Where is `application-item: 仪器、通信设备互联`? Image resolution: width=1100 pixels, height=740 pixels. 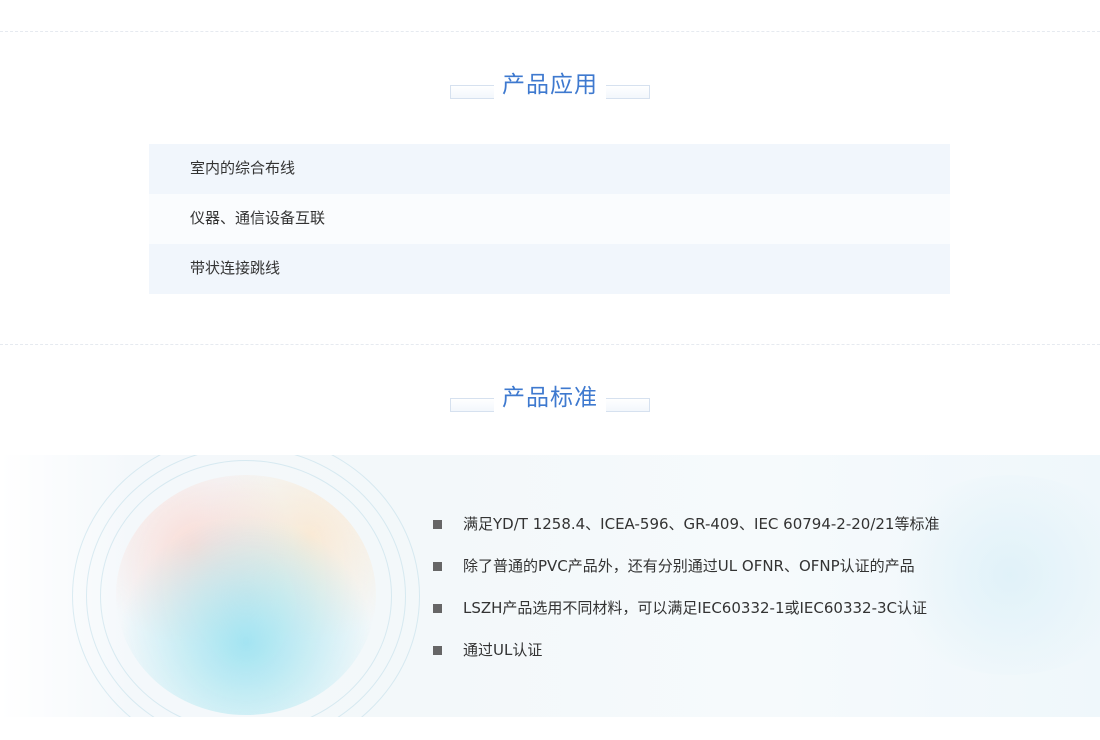 application-item: 仪器、通信设备互联 is located at coordinates (549, 219).